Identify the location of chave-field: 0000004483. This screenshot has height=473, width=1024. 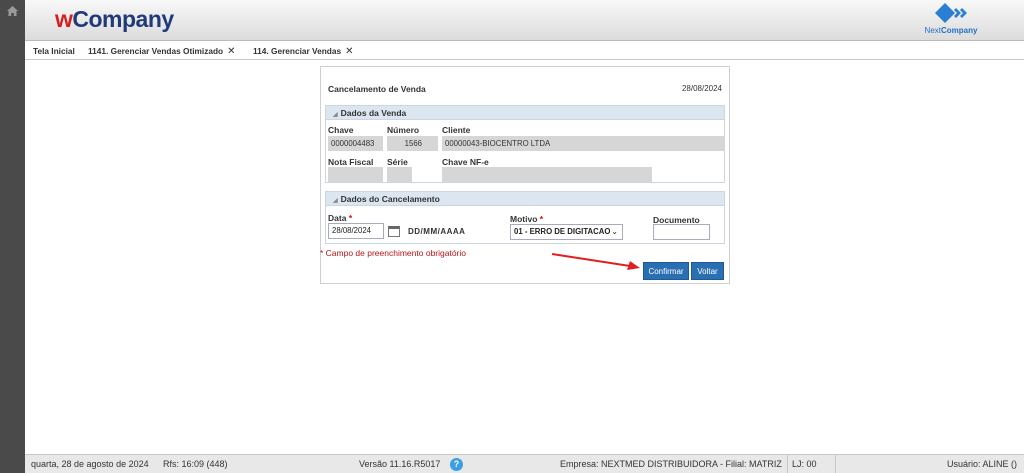
(355, 143).